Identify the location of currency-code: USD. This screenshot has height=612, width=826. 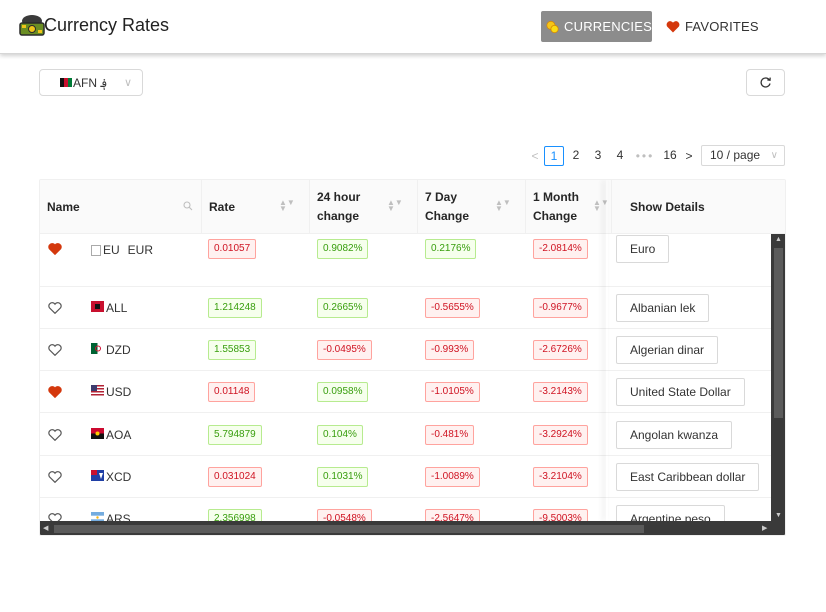
(119, 392).